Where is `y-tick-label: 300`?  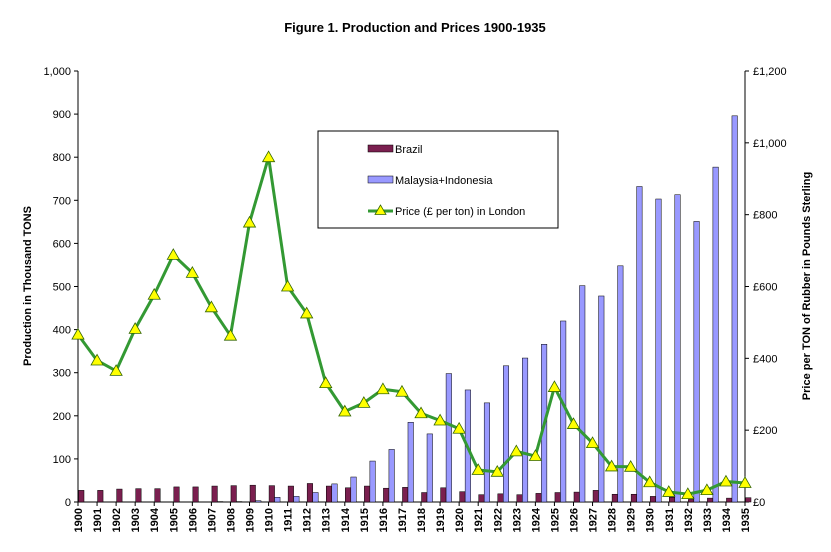 y-tick-label: 300 is located at coordinates (62, 374).